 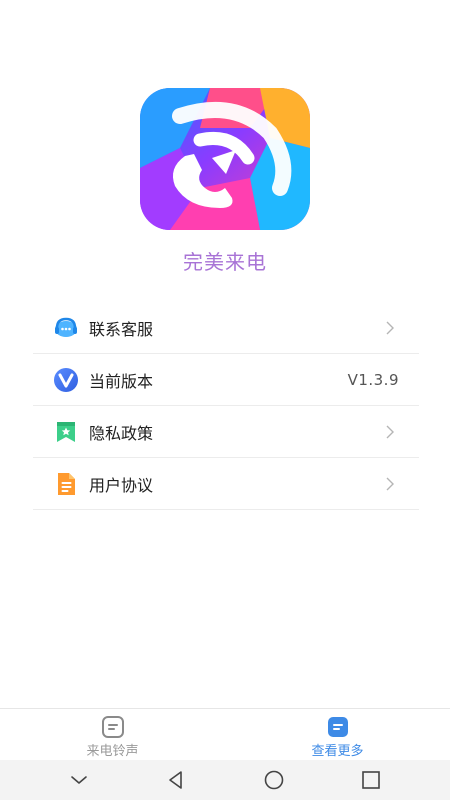 I want to click on menu-item-label: 用户协议, so click(x=121, y=485).